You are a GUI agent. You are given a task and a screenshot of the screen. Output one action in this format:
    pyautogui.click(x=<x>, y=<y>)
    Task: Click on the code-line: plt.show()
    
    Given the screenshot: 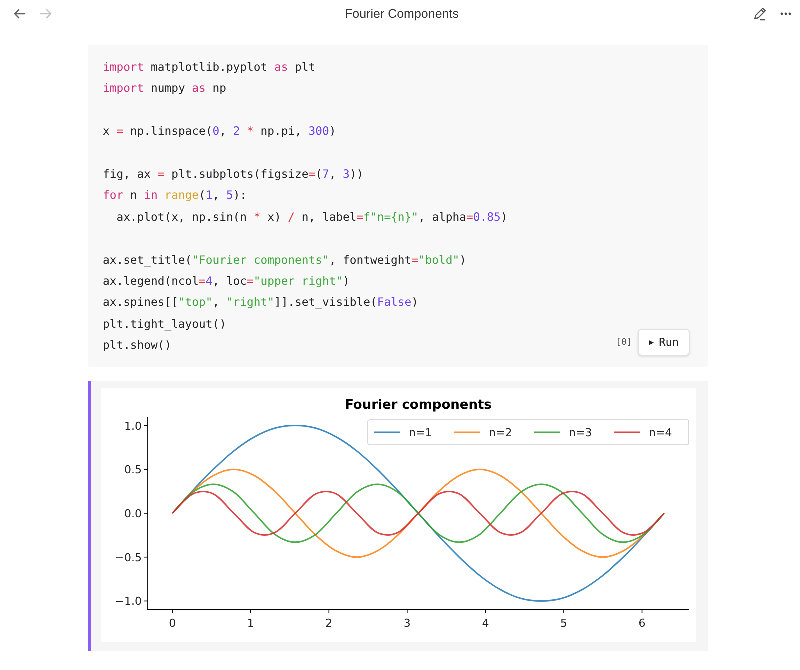 What is the action you would take?
    pyautogui.click(x=138, y=345)
    